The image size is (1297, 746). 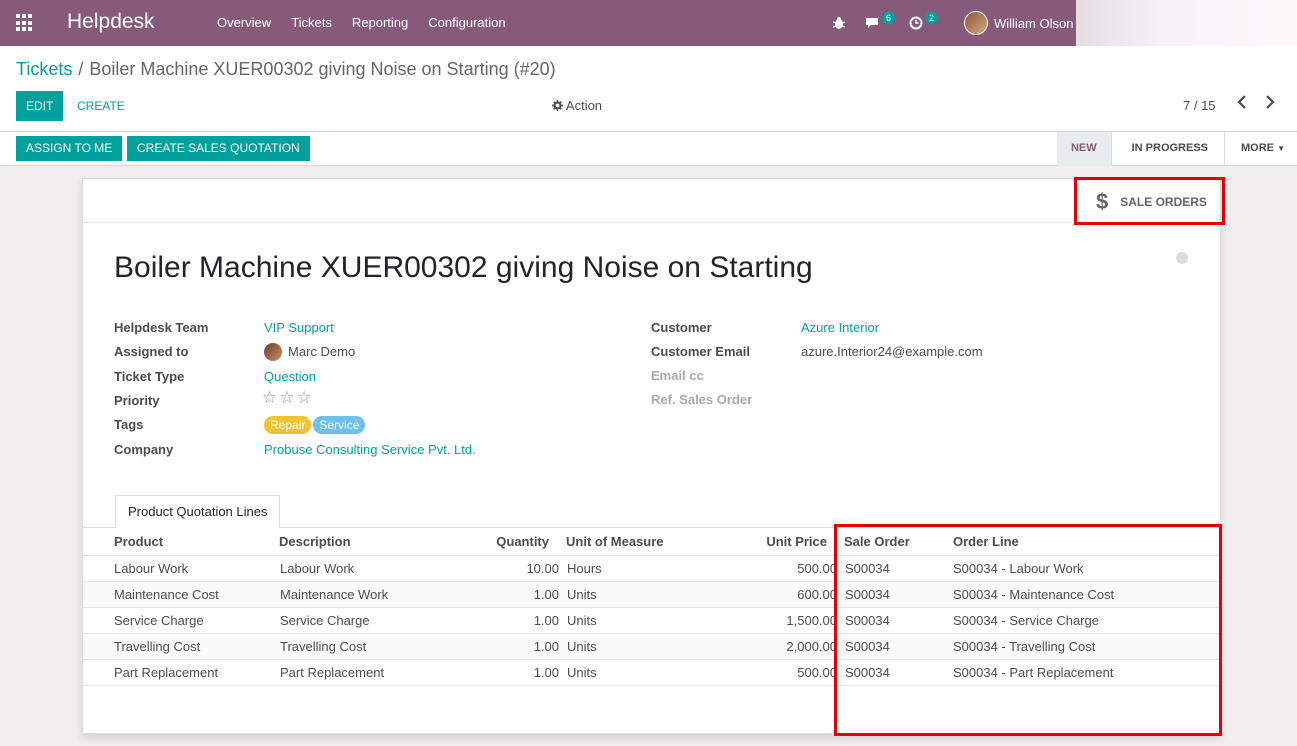 What do you see at coordinates (817, 594) in the screenshot?
I see `cell-unit-price: 600.00` at bounding box center [817, 594].